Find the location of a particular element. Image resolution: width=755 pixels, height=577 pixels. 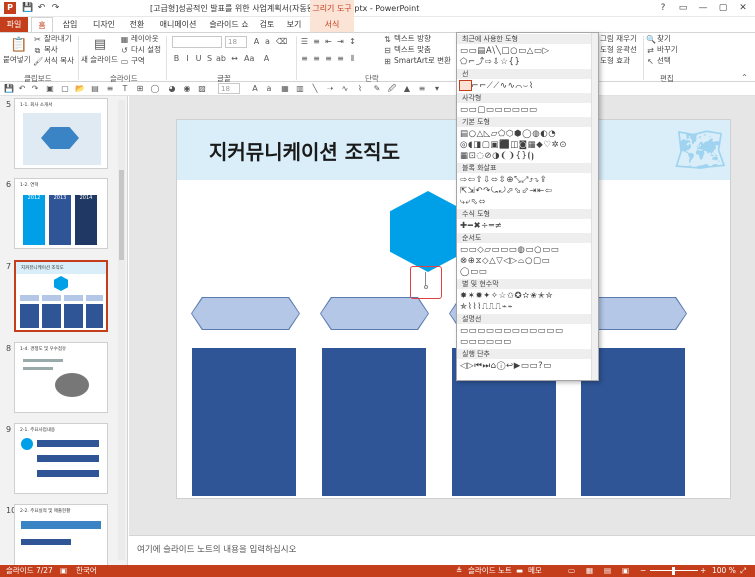

align-left-icon: ≡ is located at coordinates (304, 58).